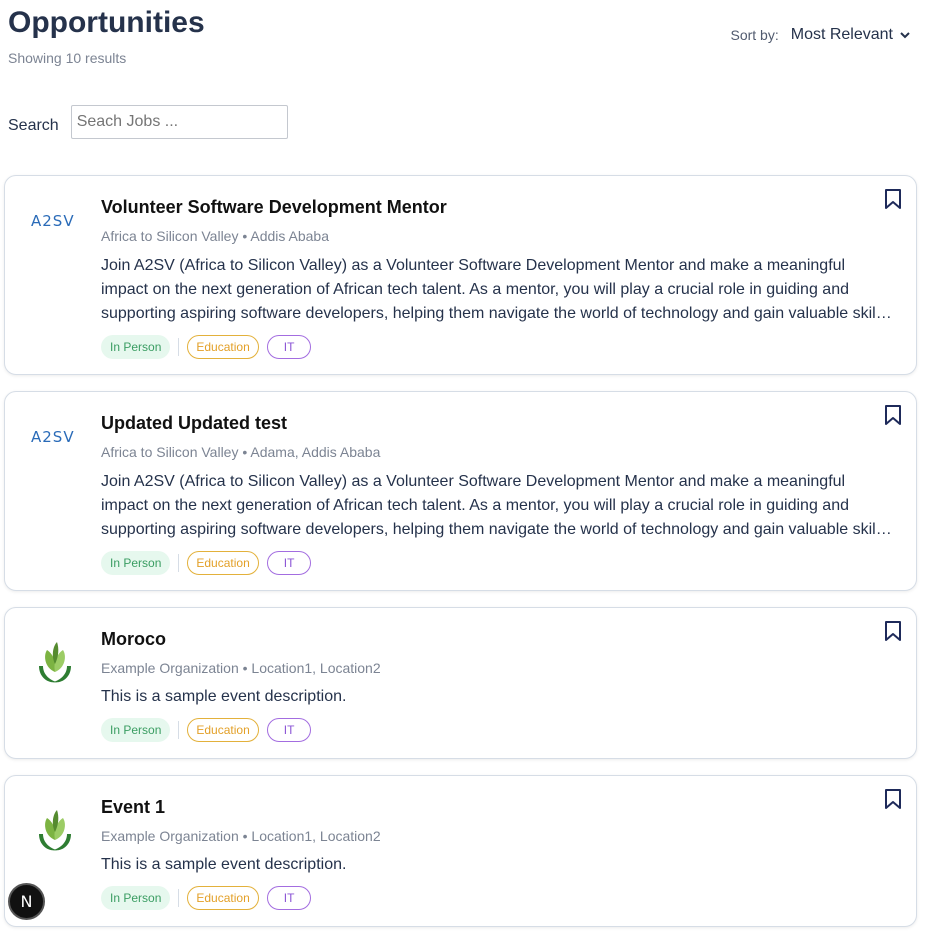  What do you see at coordinates (67, 58) in the screenshot?
I see `results-count: Showing 10 results` at bounding box center [67, 58].